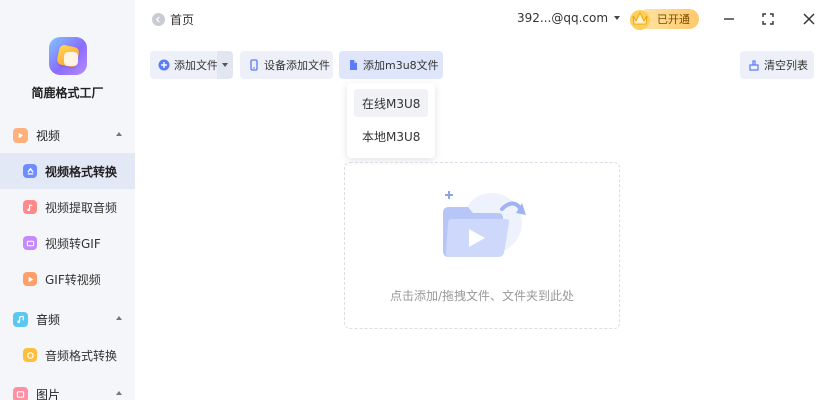 Image resolution: width=829 pixels, height=400 pixels. What do you see at coordinates (73, 243) in the screenshot?
I see `sidebar-item-label: 视频转GIF` at bounding box center [73, 243].